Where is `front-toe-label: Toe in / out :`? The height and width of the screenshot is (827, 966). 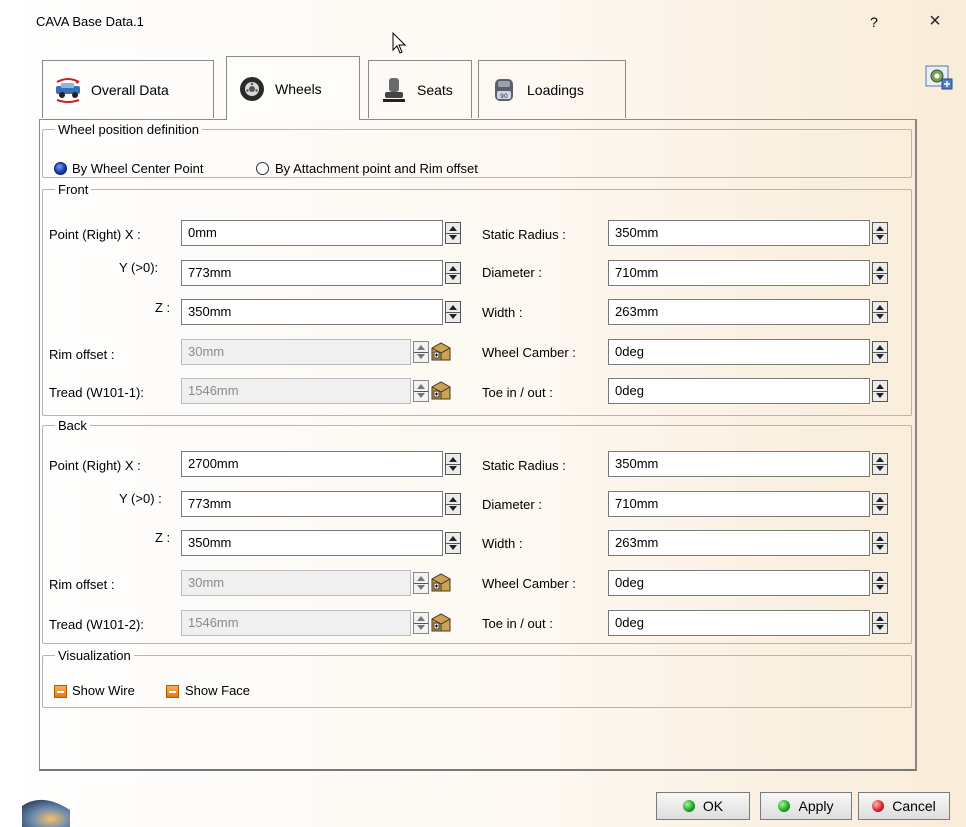 front-toe-label: Toe in / out : is located at coordinates (517, 392).